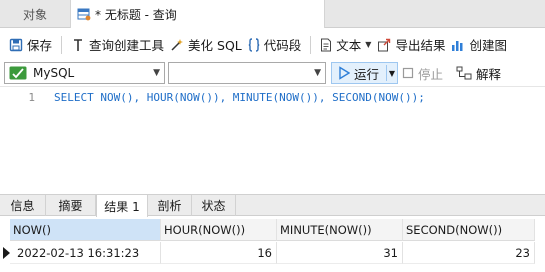  Describe the element at coordinates (40, 45) in the screenshot. I see `save-label: 保存` at that location.